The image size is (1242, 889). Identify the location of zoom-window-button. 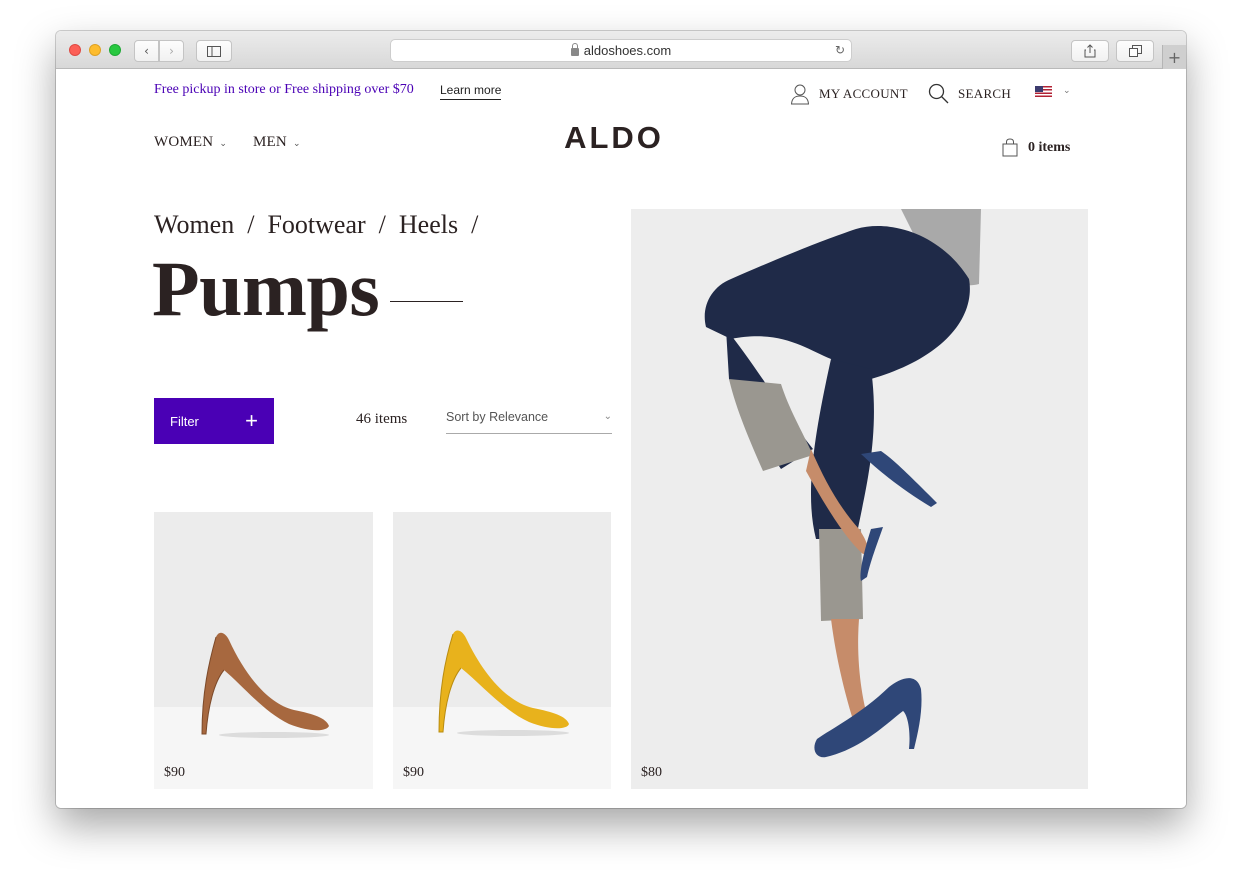
(115, 50).